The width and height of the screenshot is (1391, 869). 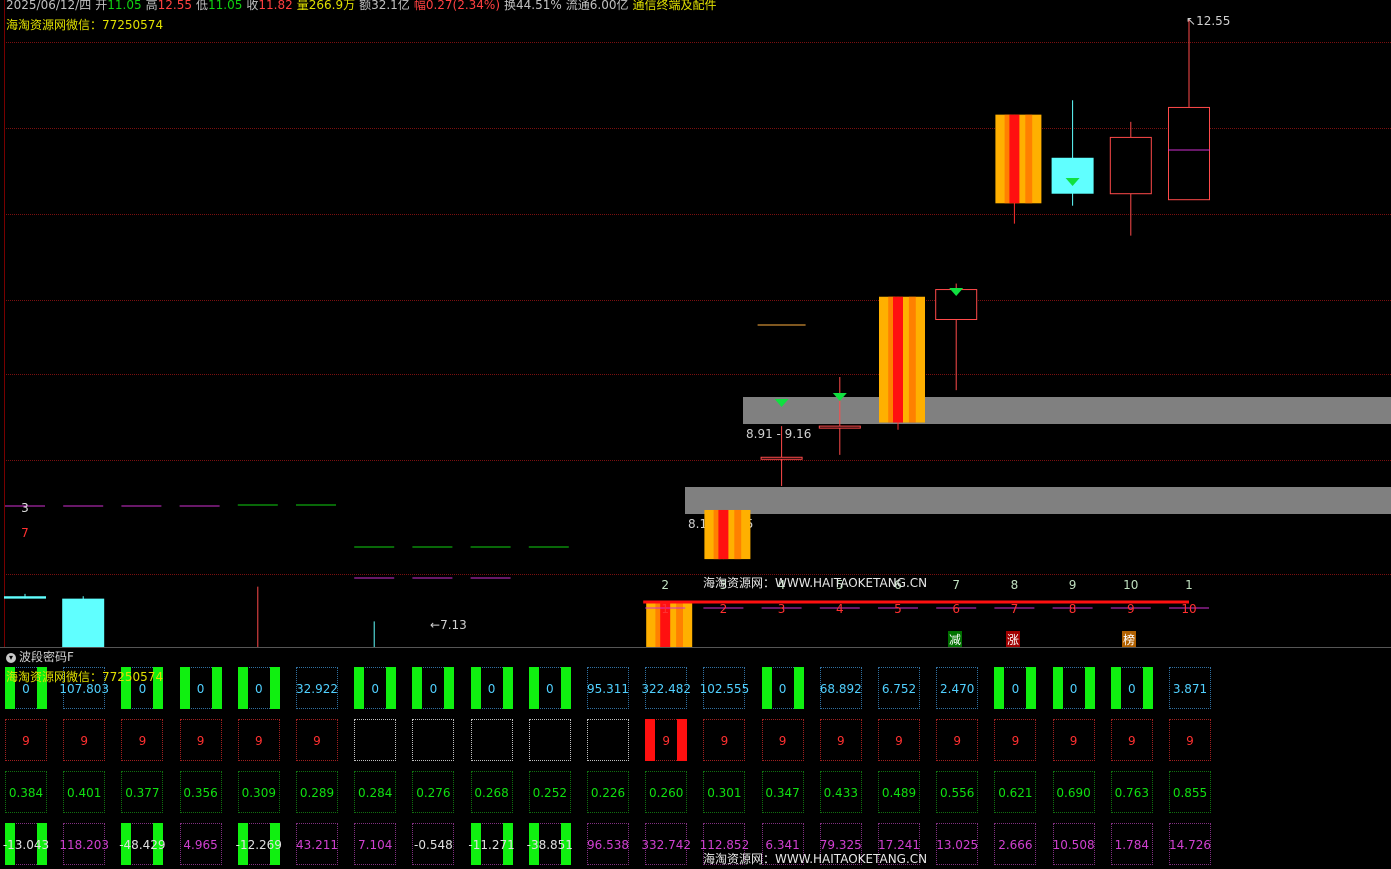 What do you see at coordinates (1073, 793) in the screenshot?
I see `indicator-cell-row3-value: 0.690` at bounding box center [1073, 793].